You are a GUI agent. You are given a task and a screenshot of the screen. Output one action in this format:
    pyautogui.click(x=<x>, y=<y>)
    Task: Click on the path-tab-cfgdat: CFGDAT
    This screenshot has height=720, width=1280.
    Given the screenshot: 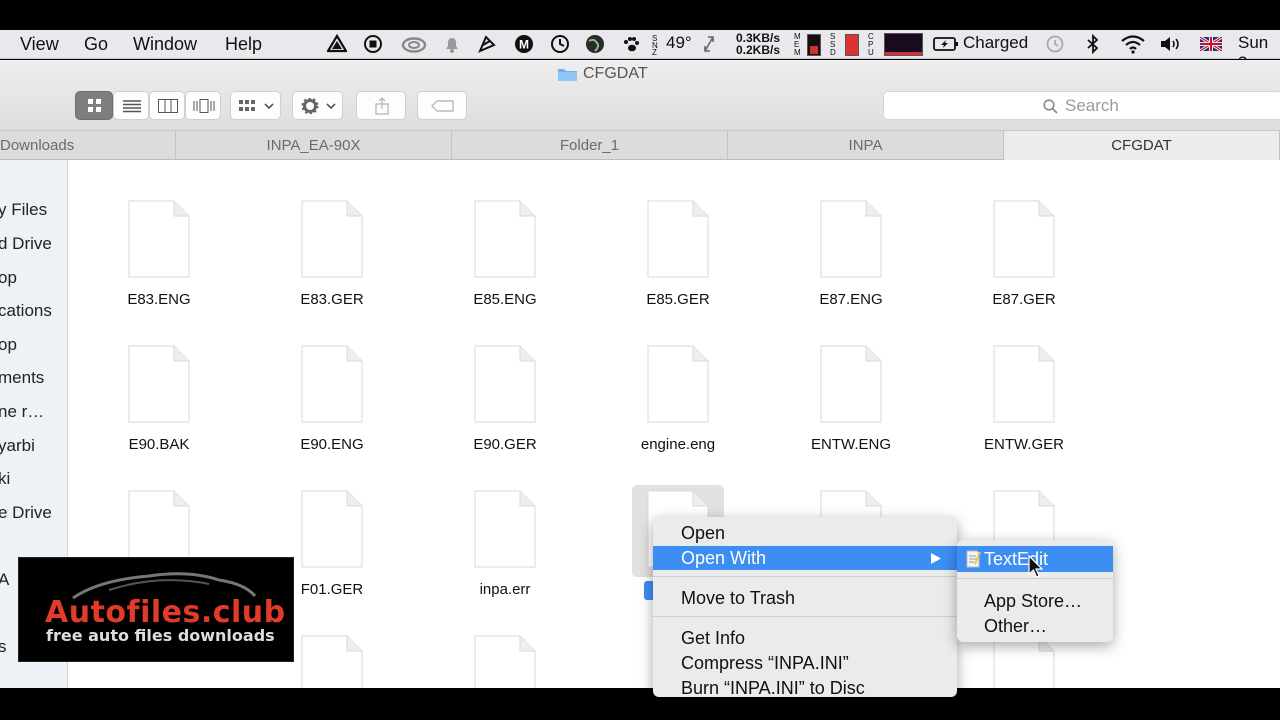 What is the action you would take?
    pyautogui.click(x=1142, y=145)
    